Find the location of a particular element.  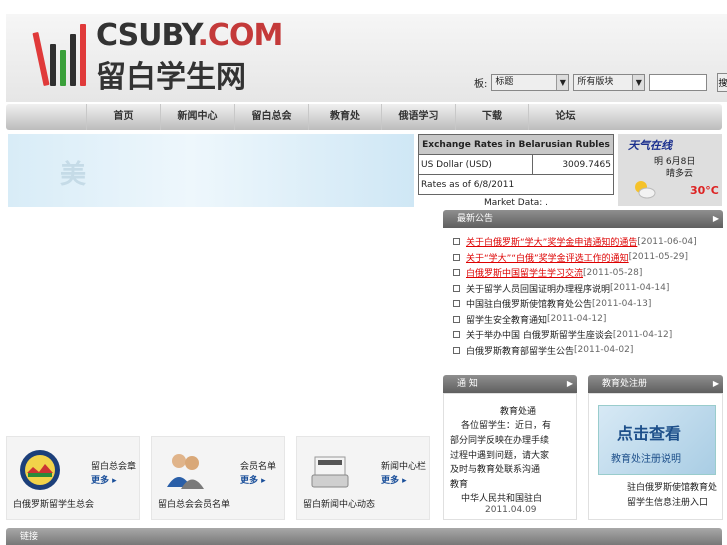

card-news-center: 新闻中心栏 更多 ▸ 留白新闻中心动态 is located at coordinates (363, 478).